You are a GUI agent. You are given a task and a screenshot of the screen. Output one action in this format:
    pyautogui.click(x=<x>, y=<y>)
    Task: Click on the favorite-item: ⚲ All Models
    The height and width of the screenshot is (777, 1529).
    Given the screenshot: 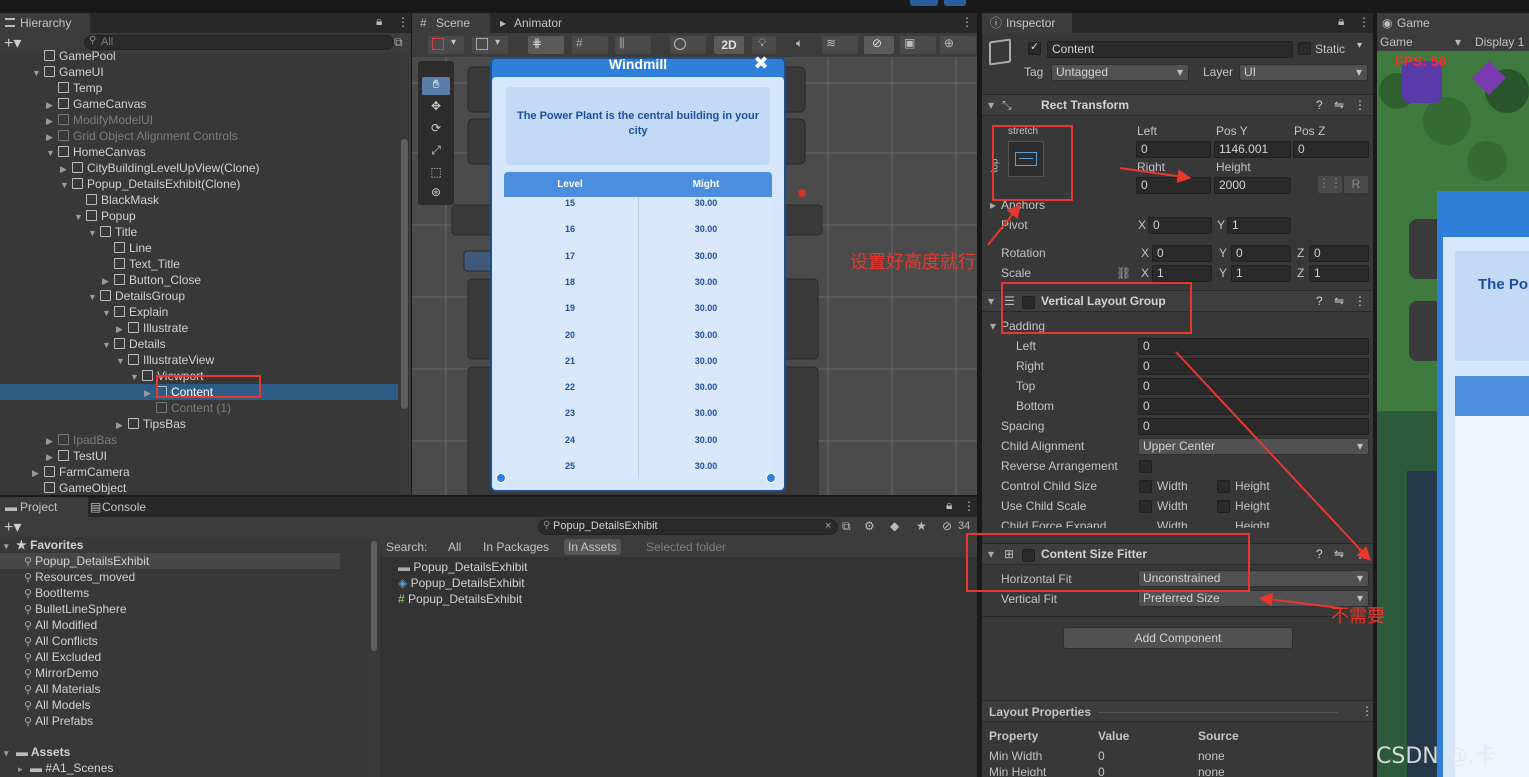 What is the action you would take?
    pyautogui.click(x=194, y=705)
    